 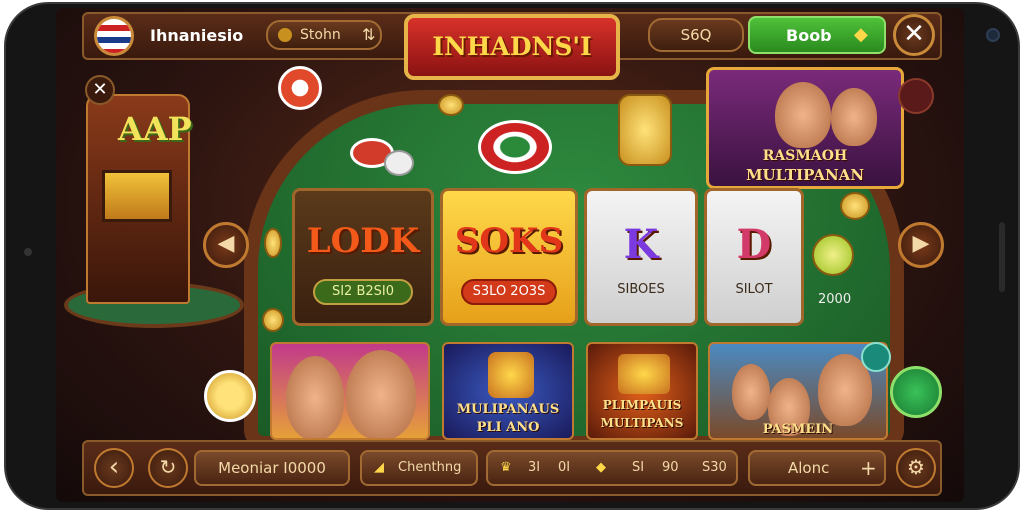 I want to click on promo-banner: RASMAOH MULTIPANAN, so click(x=805, y=128).